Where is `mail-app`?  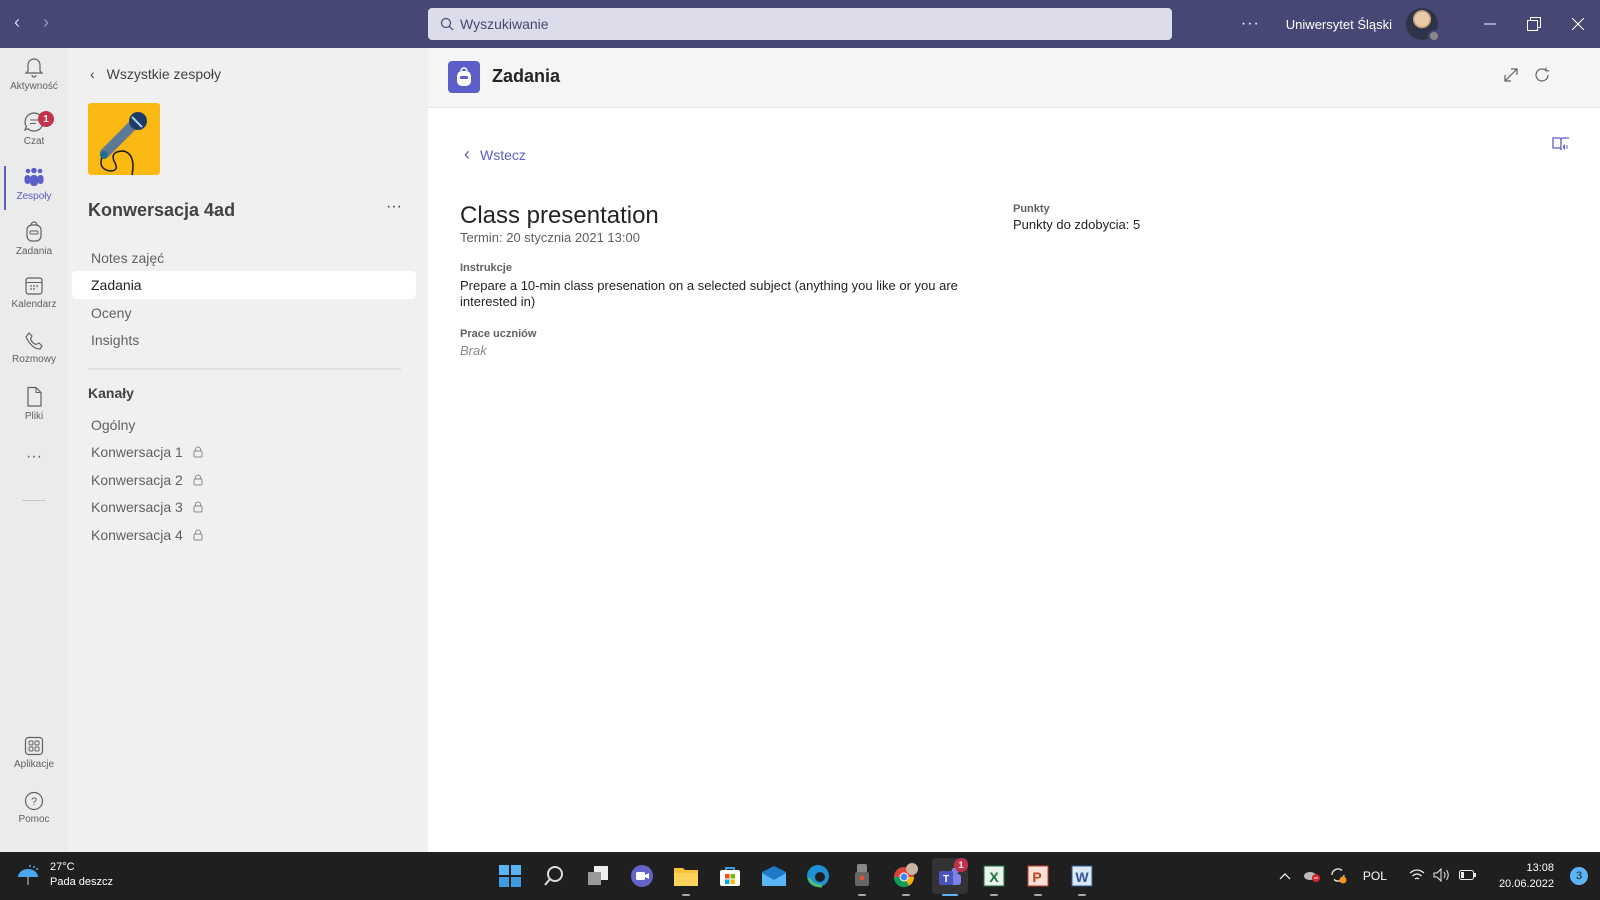 mail-app is located at coordinates (774, 876).